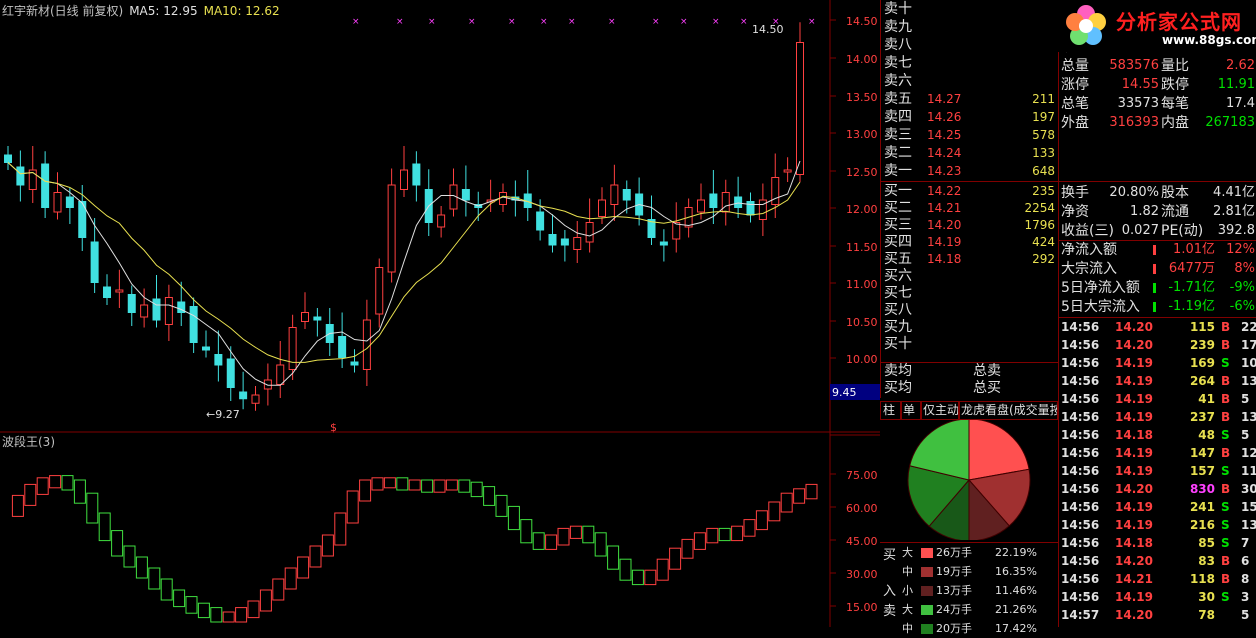  What do you see at coordinates (1206, 399) in the screenshot?
I see `tick-volume: 41` at bounding box center [1206, 399].